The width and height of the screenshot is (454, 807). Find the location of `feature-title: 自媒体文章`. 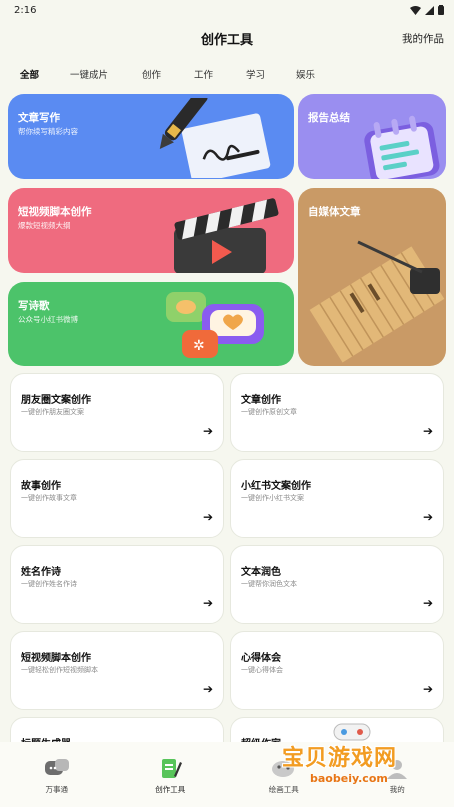

feature-title: 自媒体文章 is located at coordinates (334, 212).